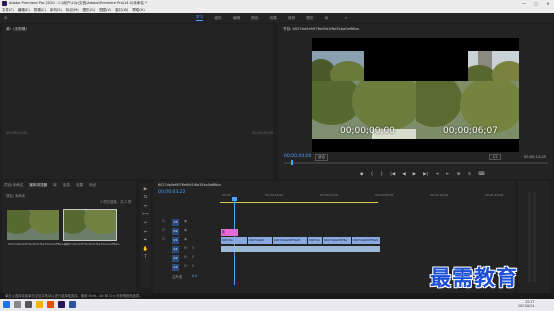 This screenshot has height=311, width=554. What do you see at coordinates (145, 232) in the screenshot?
I see `slip-tool-icon: ⇔` at bounding box center [145, 232].